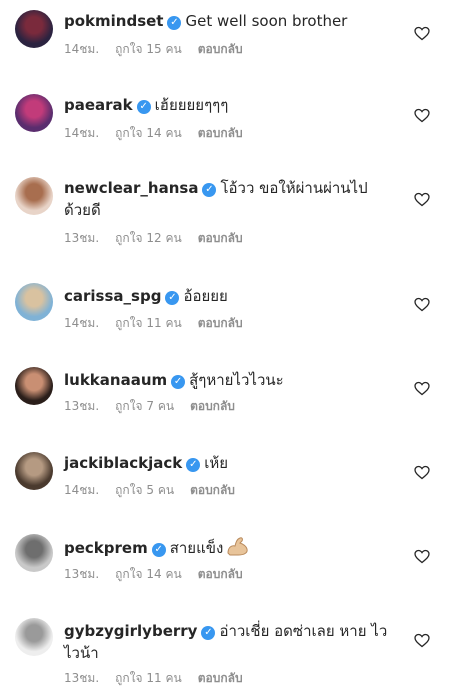  Describe the element at coordinates (266, 21) in the screenshot. I see `comment-text: Get well soon brother` at that location.